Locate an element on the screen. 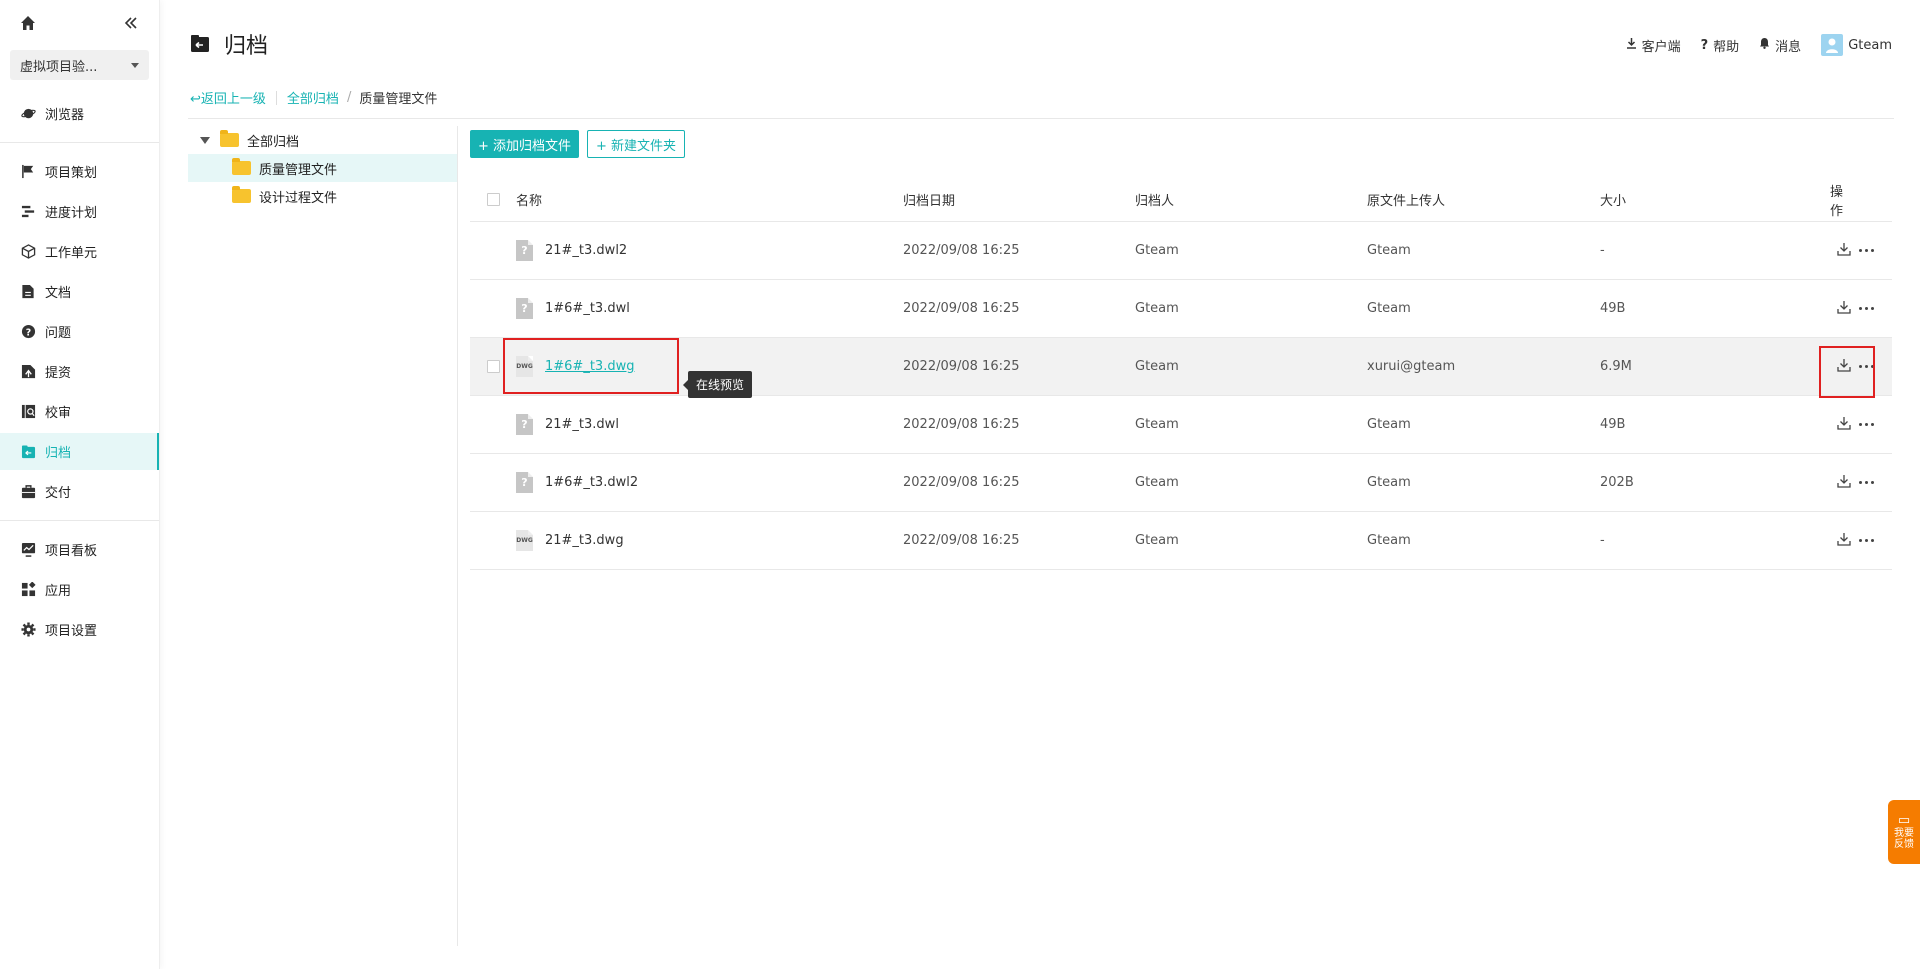 This screenshot has height=969, width=1920. user-menu: Gteam is located at coordinates (1856, 45).